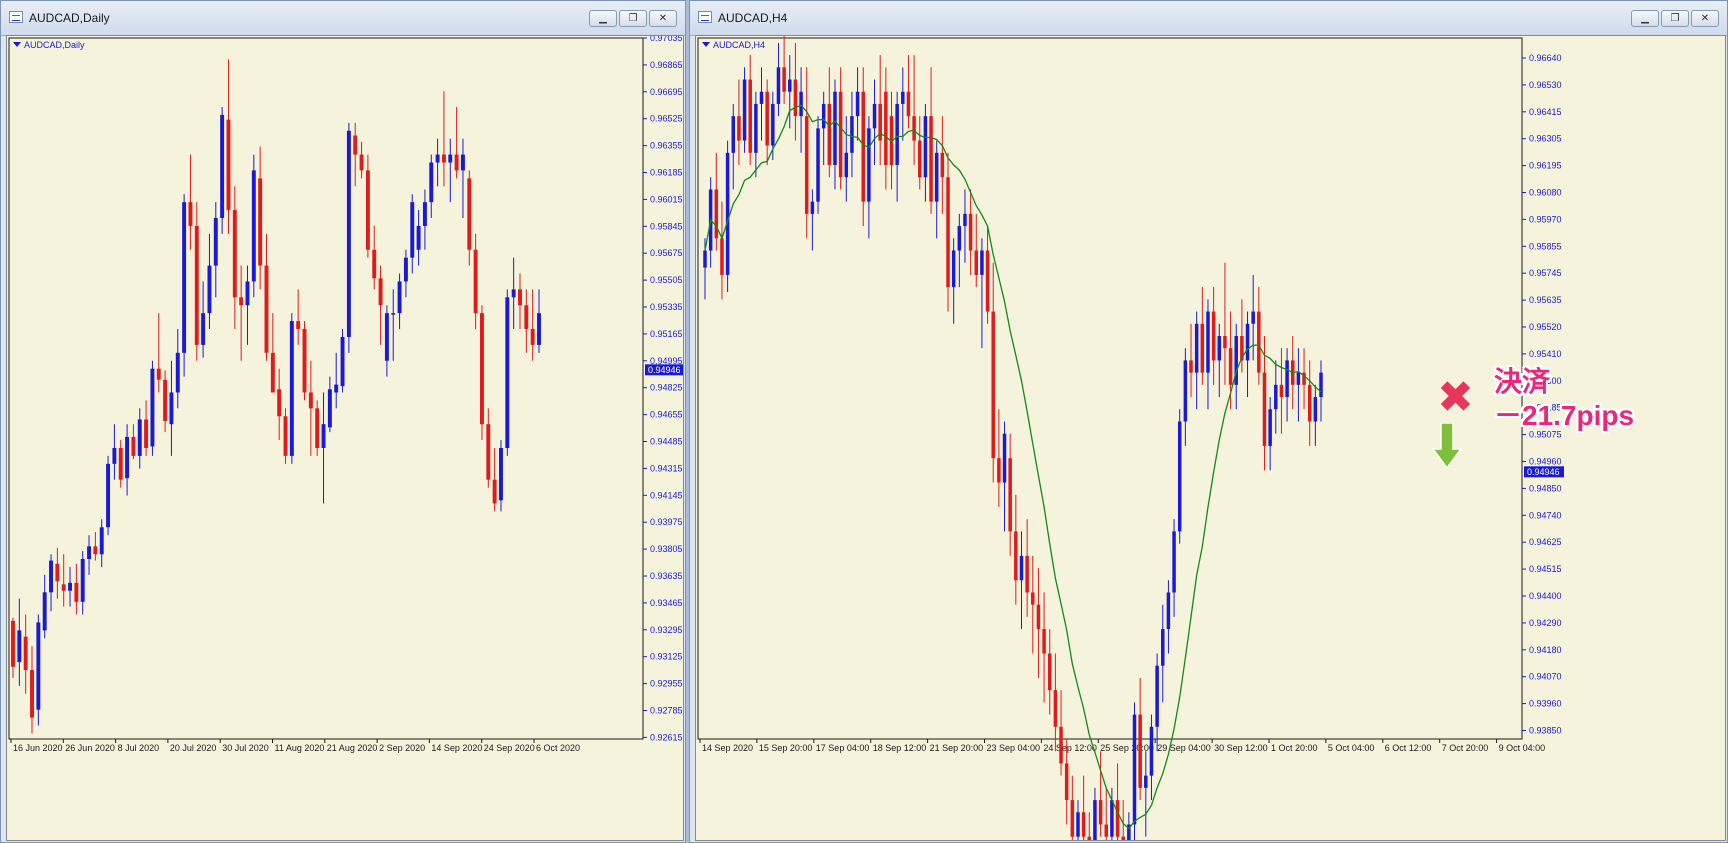 This screenshot has height=843, width=1728. What do you see at coordinates (666, 549) in the screenshot?
I see `price-label: 0.93805` at bounding box center [666, 549].